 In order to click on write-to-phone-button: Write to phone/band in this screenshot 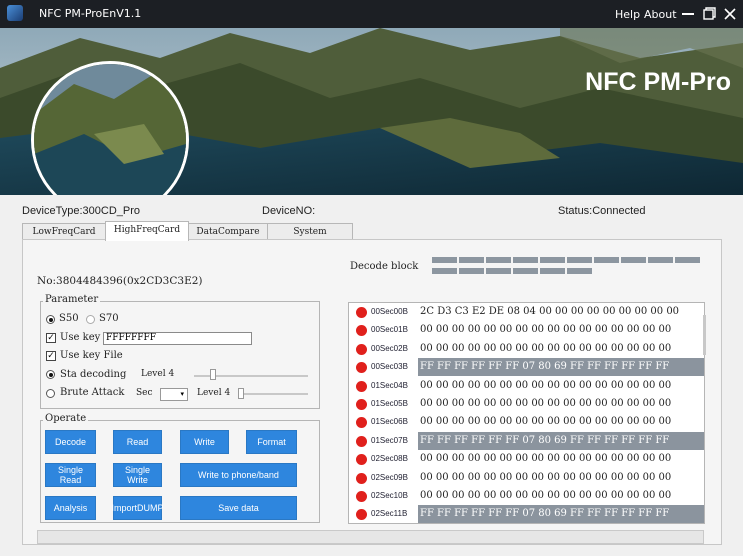, I will do `click(238, 475)`.